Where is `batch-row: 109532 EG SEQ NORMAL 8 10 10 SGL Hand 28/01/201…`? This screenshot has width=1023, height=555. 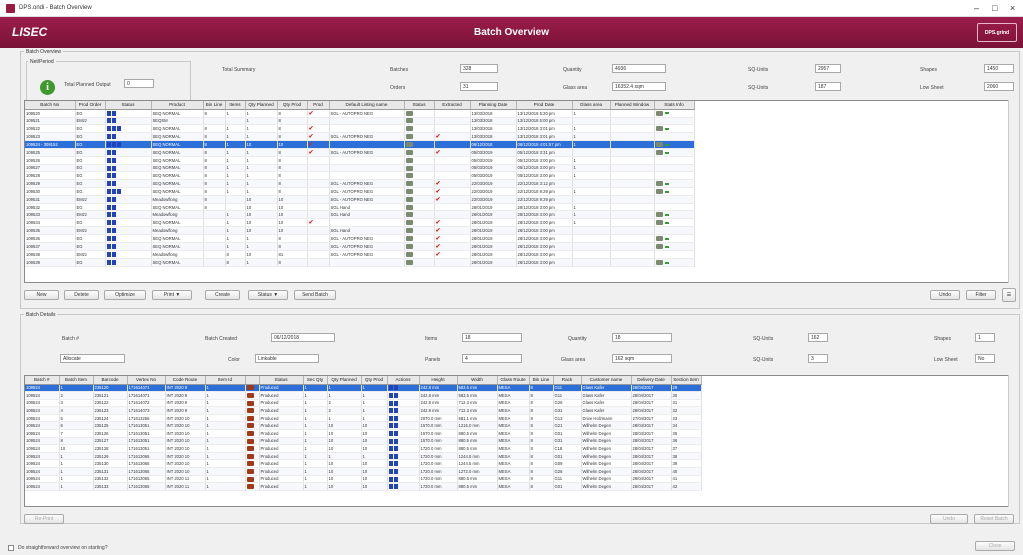 batch-row: 109532 EG SEQ NORMAL 8 10 10 SGL Hand 28/01/201… is located at coordinates (360, 207).